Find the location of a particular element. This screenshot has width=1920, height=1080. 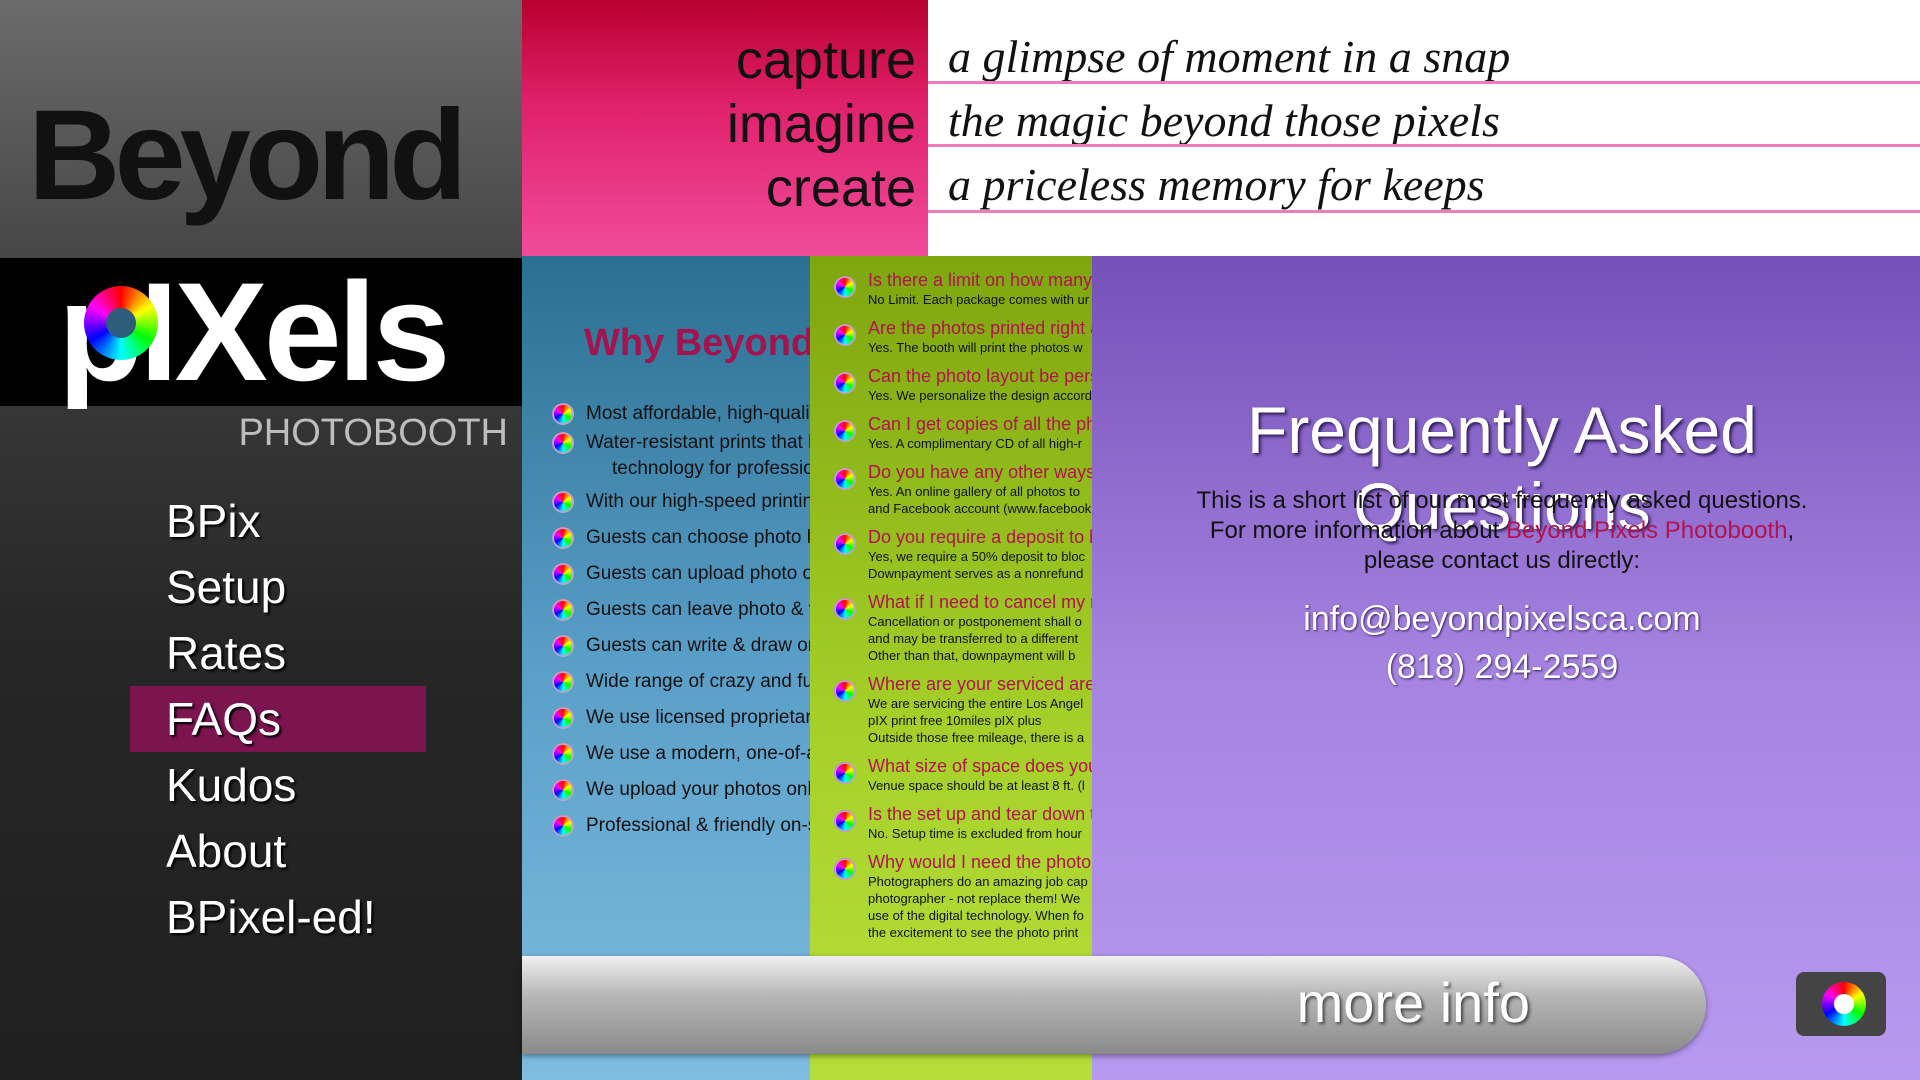

faq-answer-line: photographer - not replace them! We is located at coordinates (974, 898).